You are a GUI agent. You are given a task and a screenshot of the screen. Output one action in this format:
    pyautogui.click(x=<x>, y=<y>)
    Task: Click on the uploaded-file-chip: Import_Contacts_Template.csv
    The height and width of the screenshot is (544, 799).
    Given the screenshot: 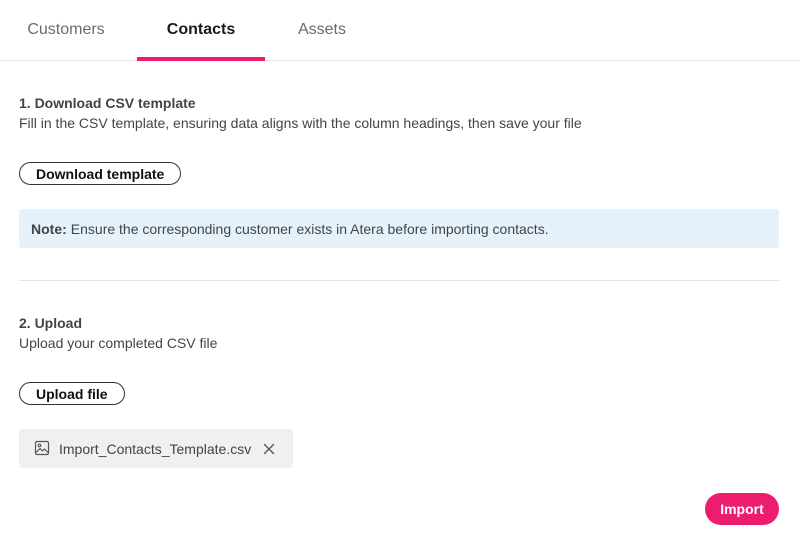 What is the action you would take?
    pyautogui.click(x=156, y=448)
    